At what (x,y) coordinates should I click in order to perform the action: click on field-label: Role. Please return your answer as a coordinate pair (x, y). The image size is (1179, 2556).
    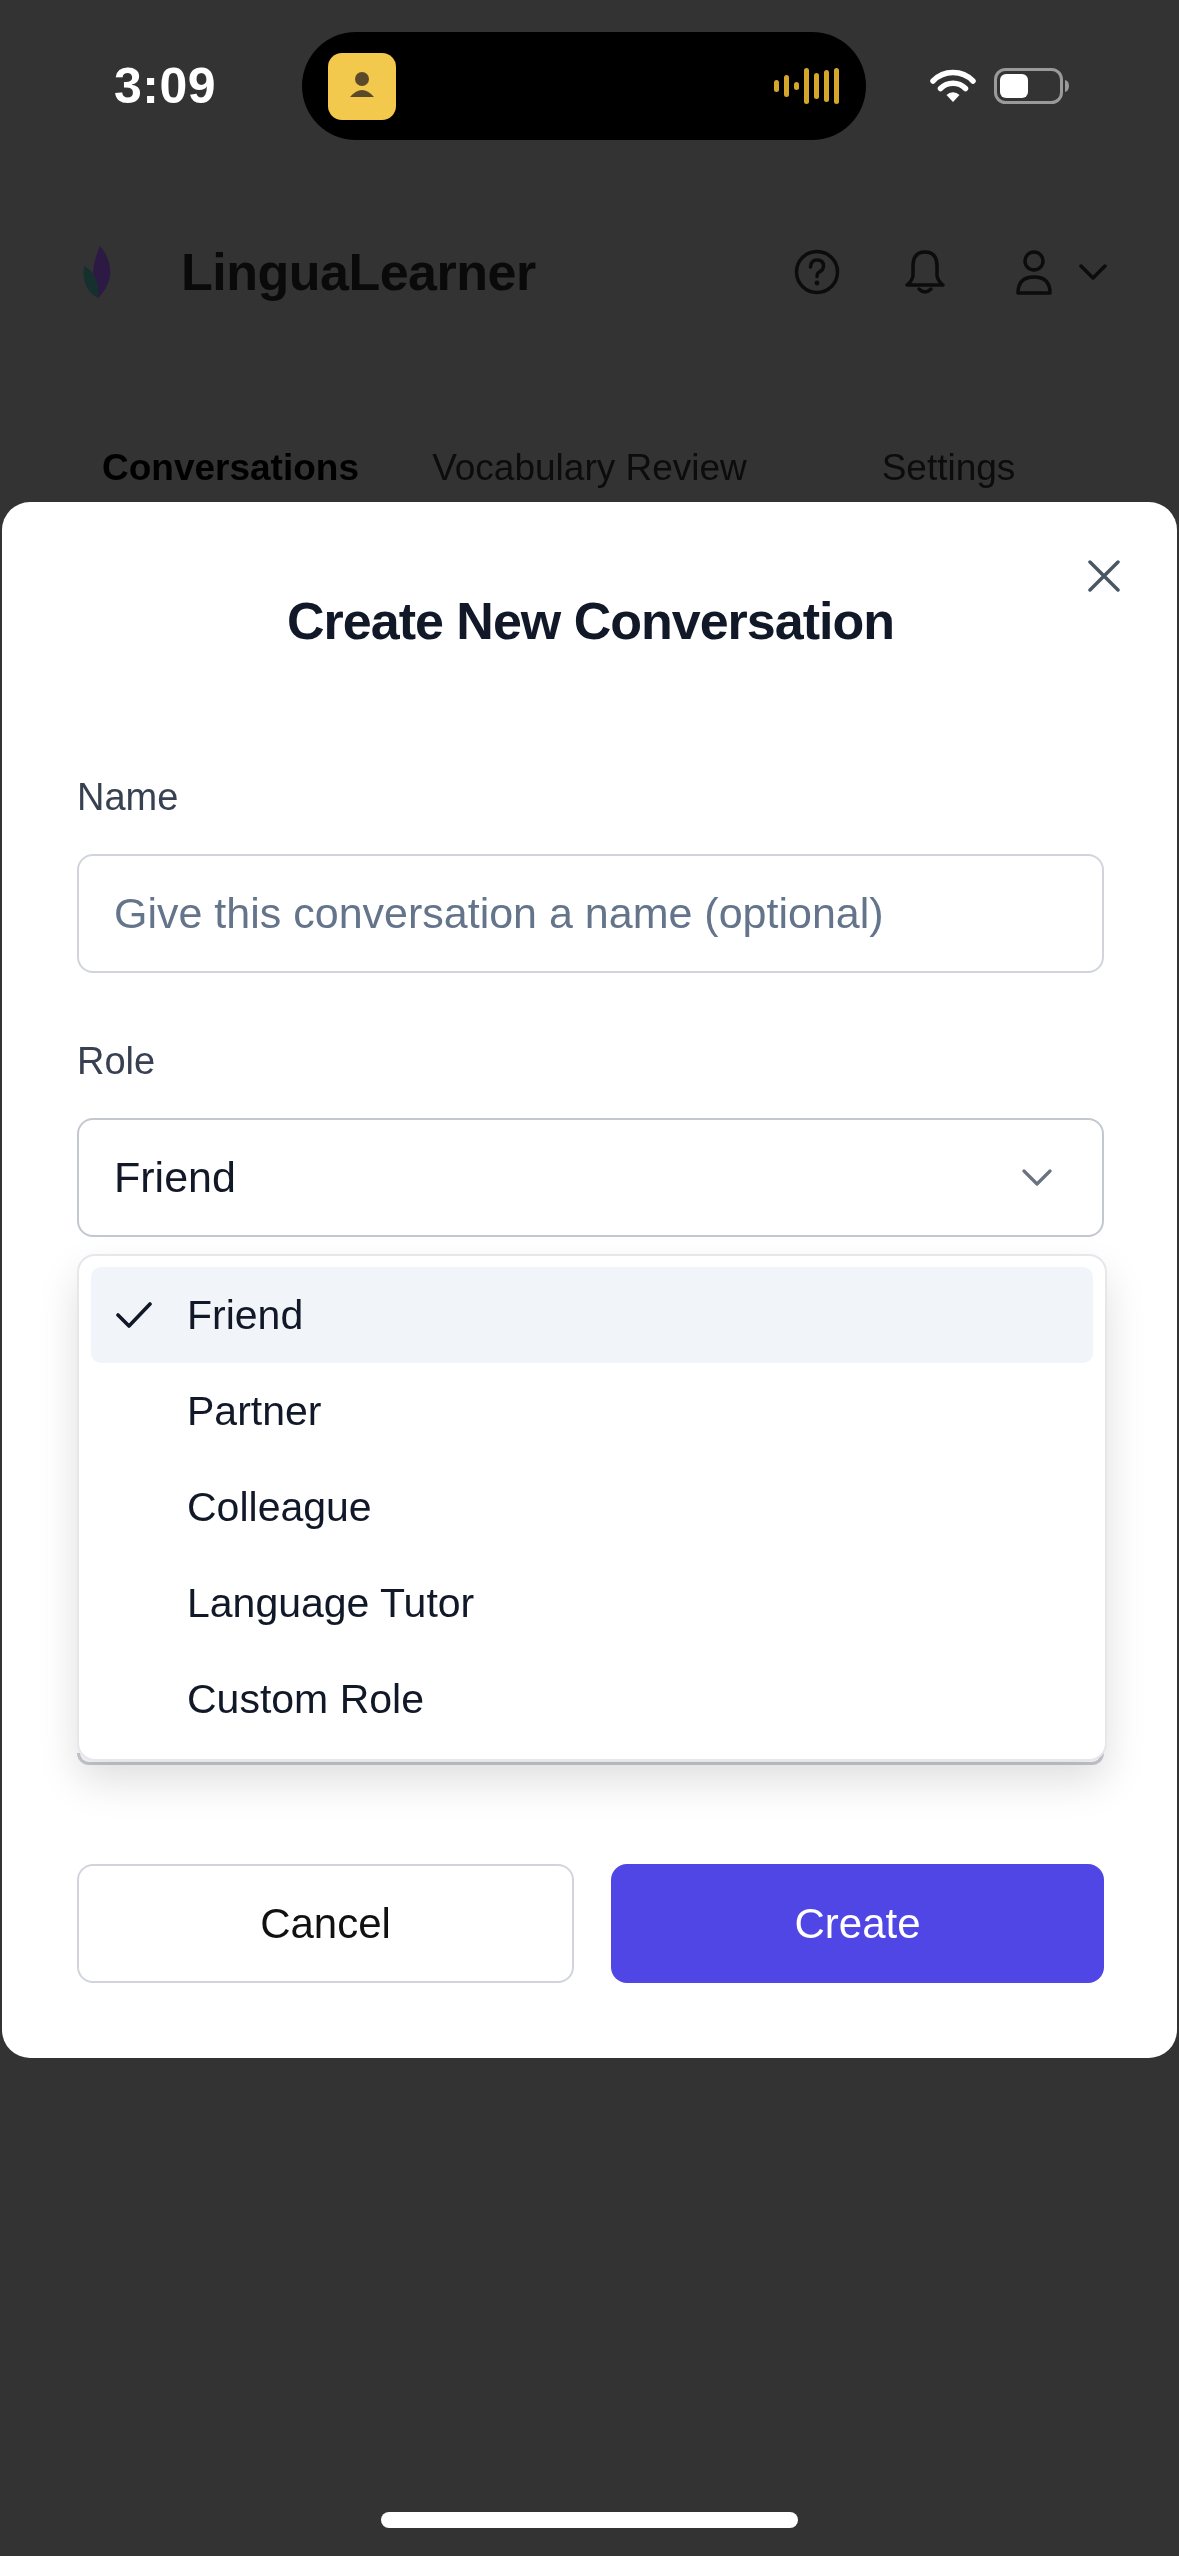
    Looking at the image, I should click on (116, 1061).